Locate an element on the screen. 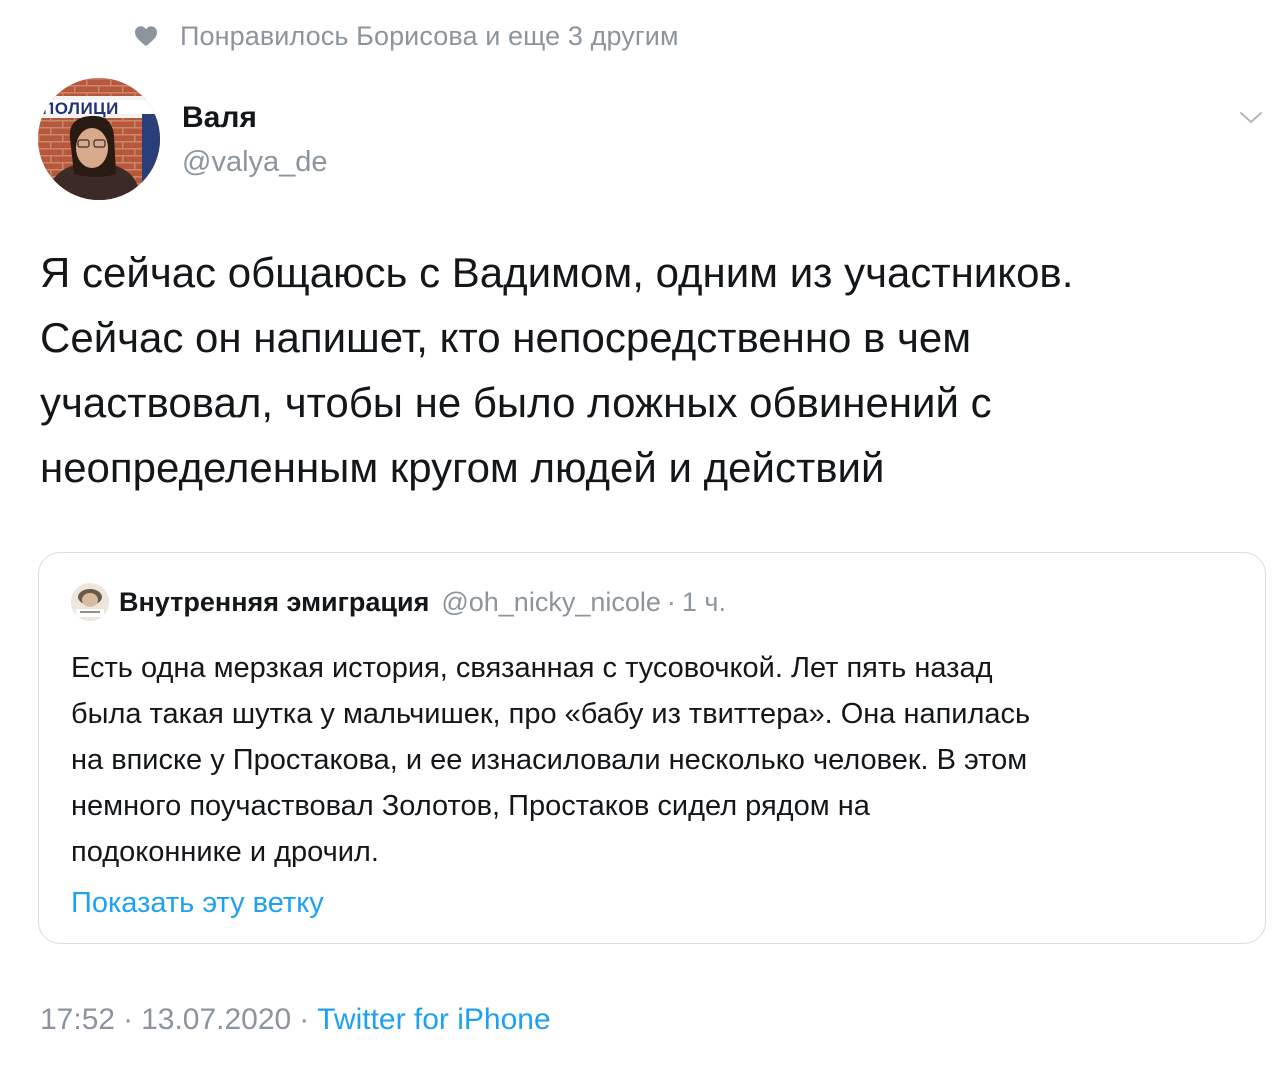 The height and width of the screenshot is (1070, 1278). author-avatar: ПОЛИЦИ is located at coordinates (99, 139).